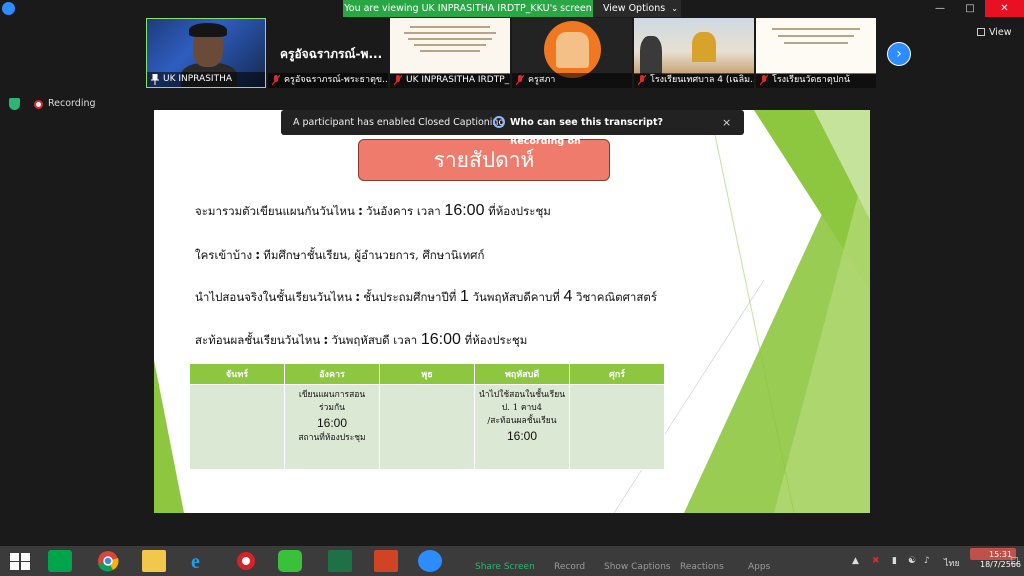  I want to click on header-friday: ศุกร์, so click(617, 374).